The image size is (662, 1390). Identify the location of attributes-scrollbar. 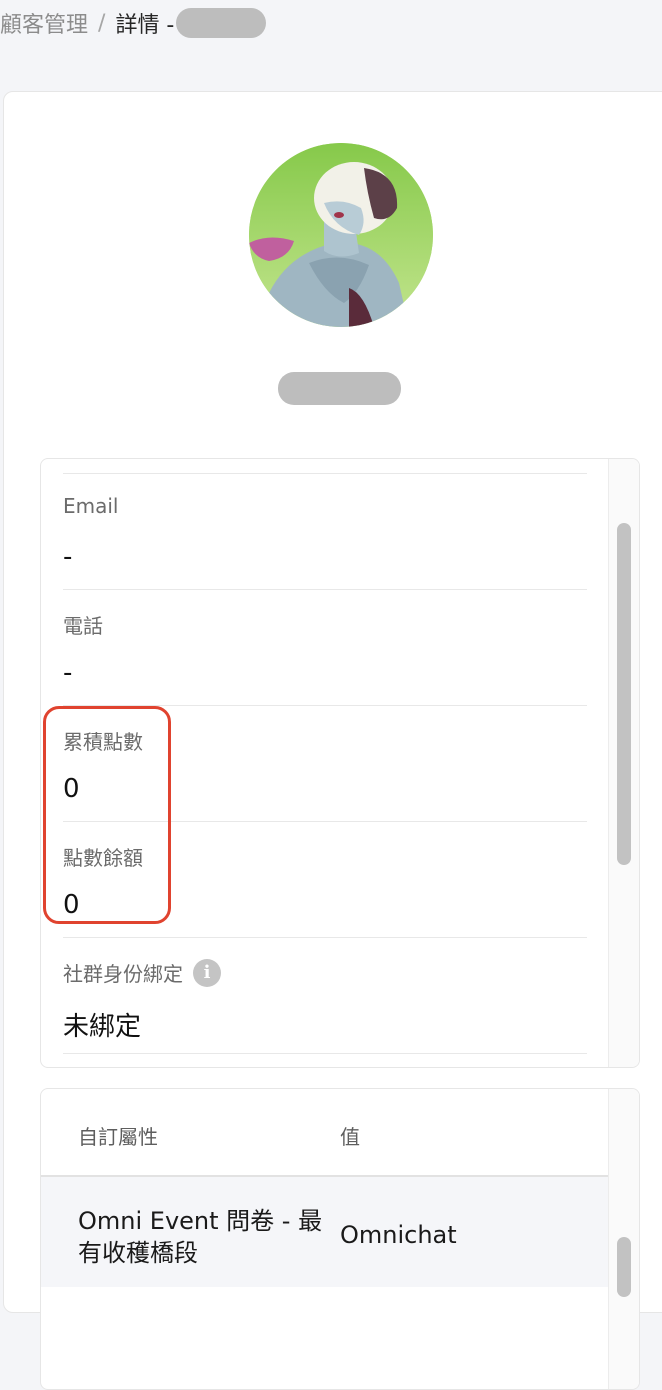
(623, 1239).